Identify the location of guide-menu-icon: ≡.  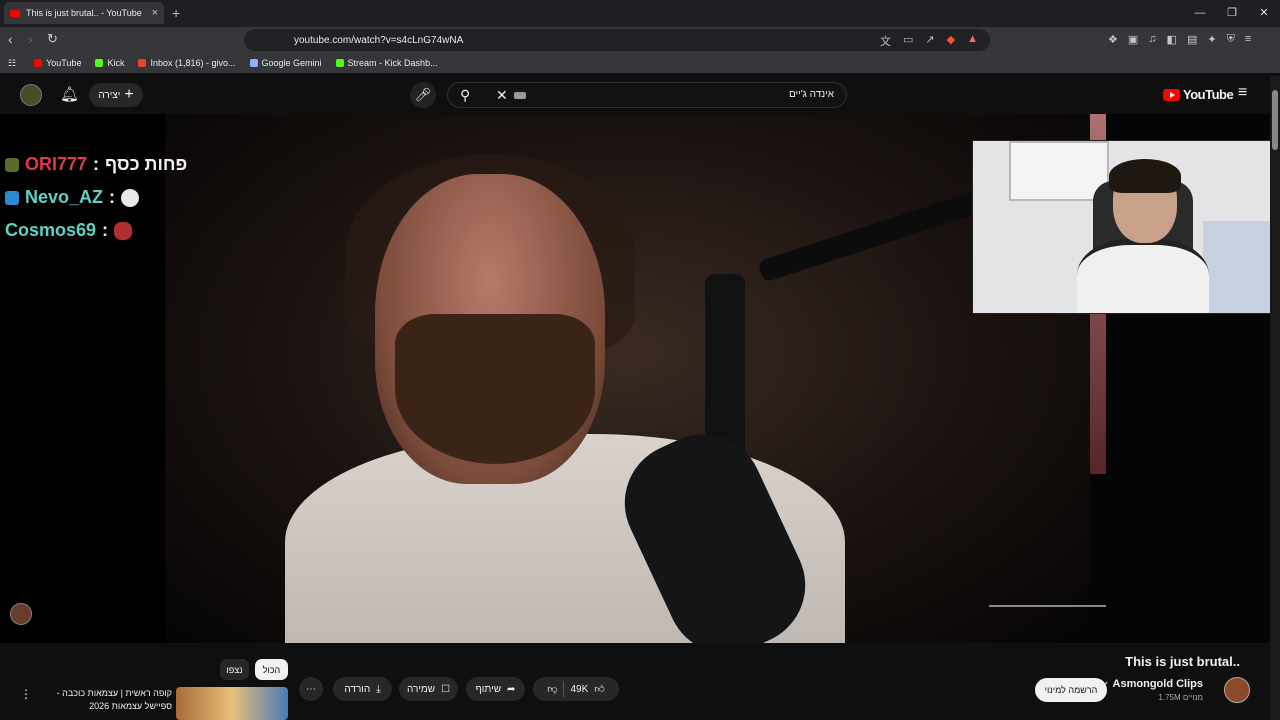
(1242, 93).